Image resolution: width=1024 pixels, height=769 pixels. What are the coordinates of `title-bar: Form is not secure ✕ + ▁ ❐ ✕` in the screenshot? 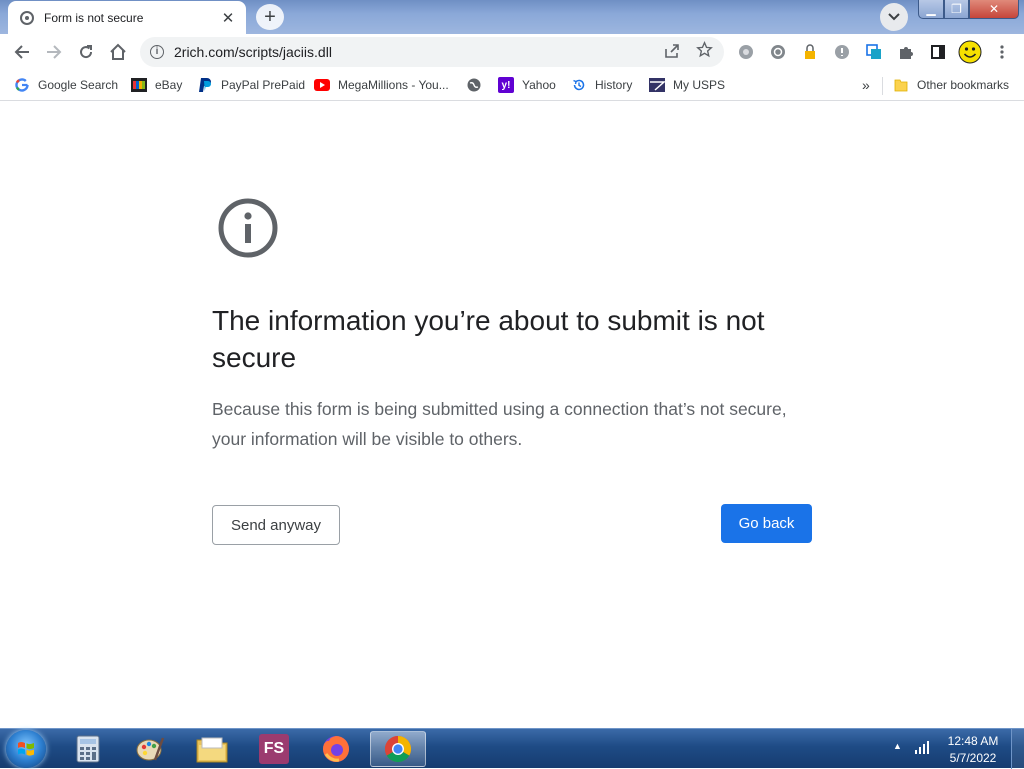 It's located at (512, 17).